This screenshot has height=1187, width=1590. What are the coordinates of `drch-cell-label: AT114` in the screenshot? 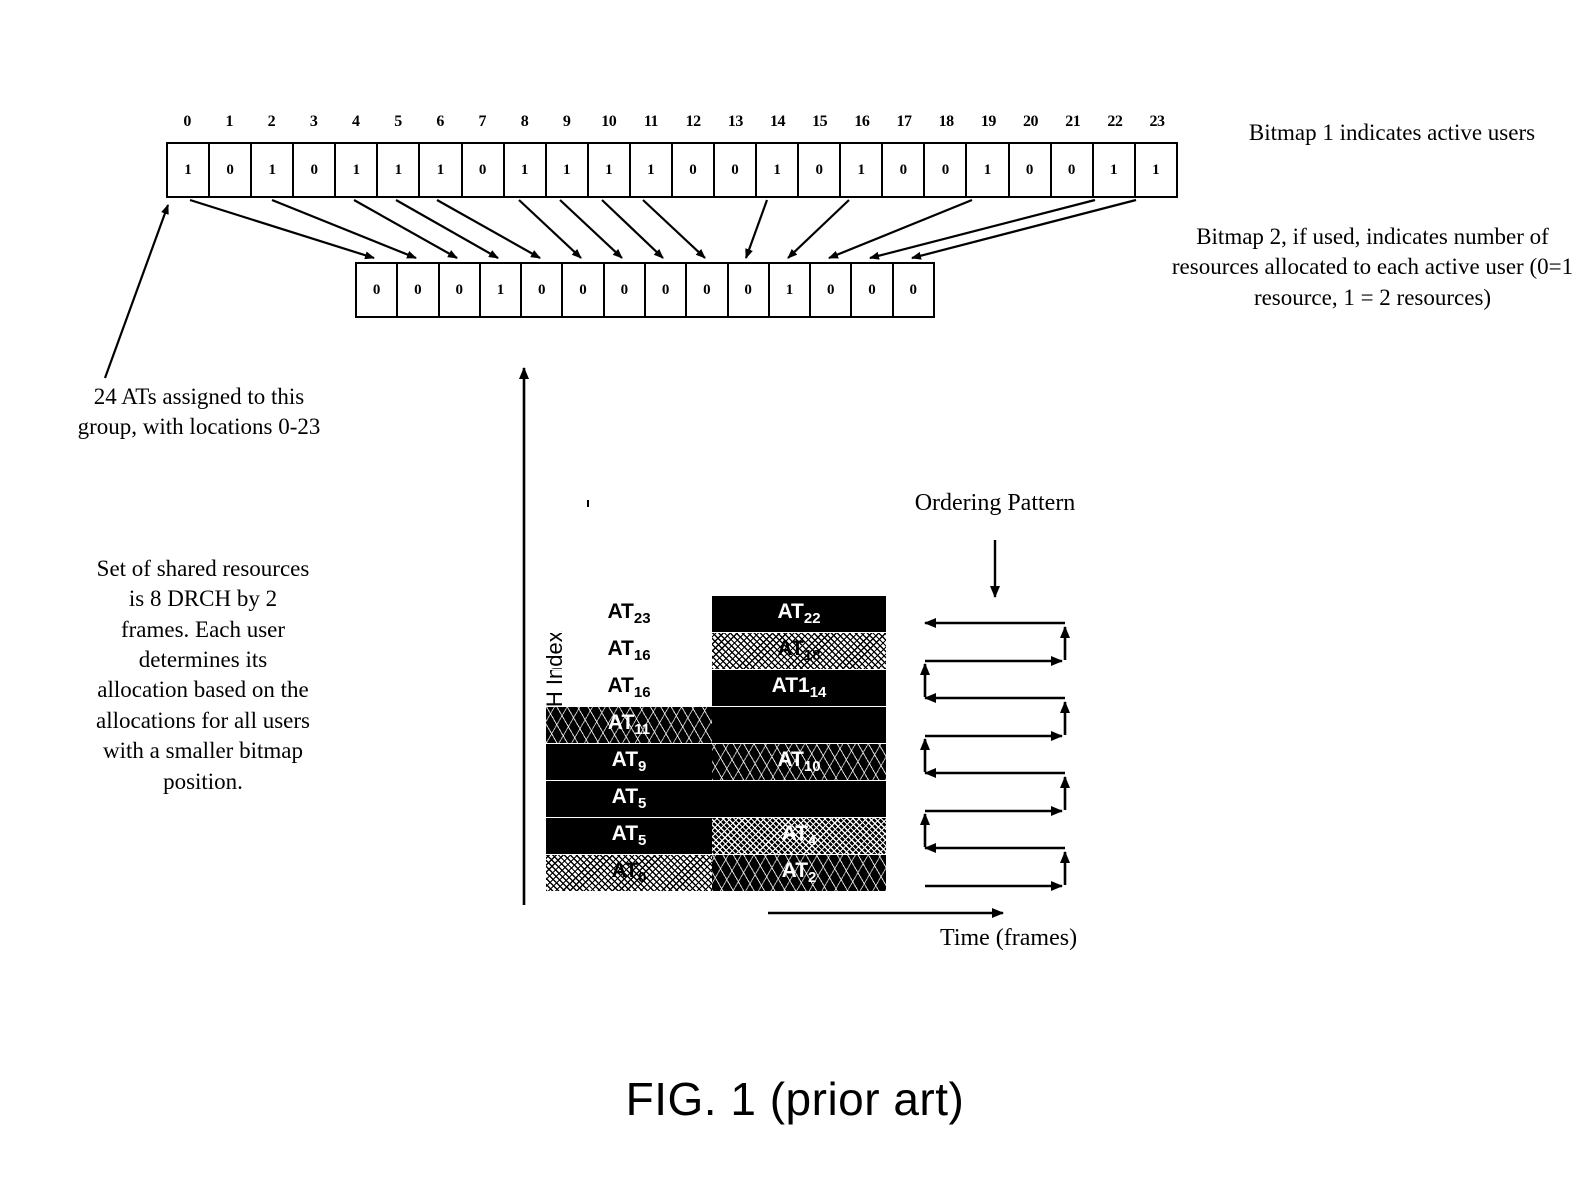 It's located at (799, 688).